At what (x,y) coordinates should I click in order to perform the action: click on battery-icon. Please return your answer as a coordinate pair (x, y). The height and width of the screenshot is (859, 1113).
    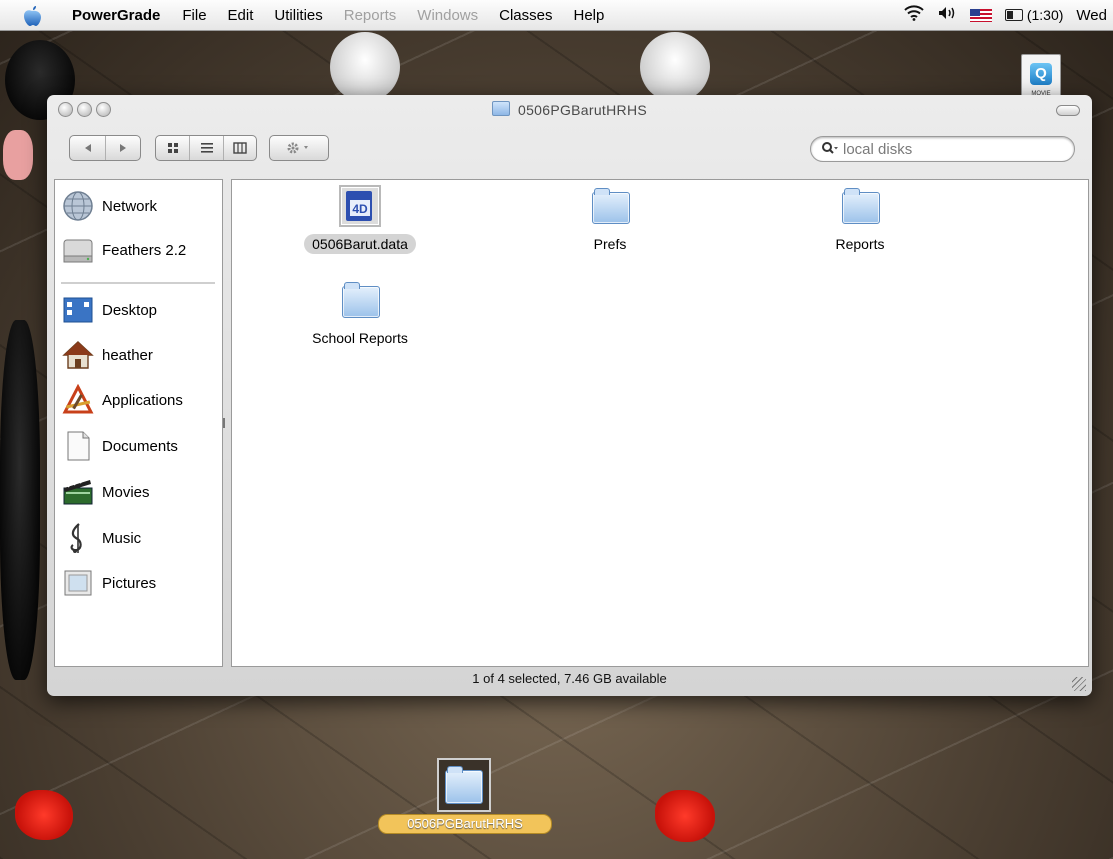
    Looking at the image, I should click on (1013, 15).